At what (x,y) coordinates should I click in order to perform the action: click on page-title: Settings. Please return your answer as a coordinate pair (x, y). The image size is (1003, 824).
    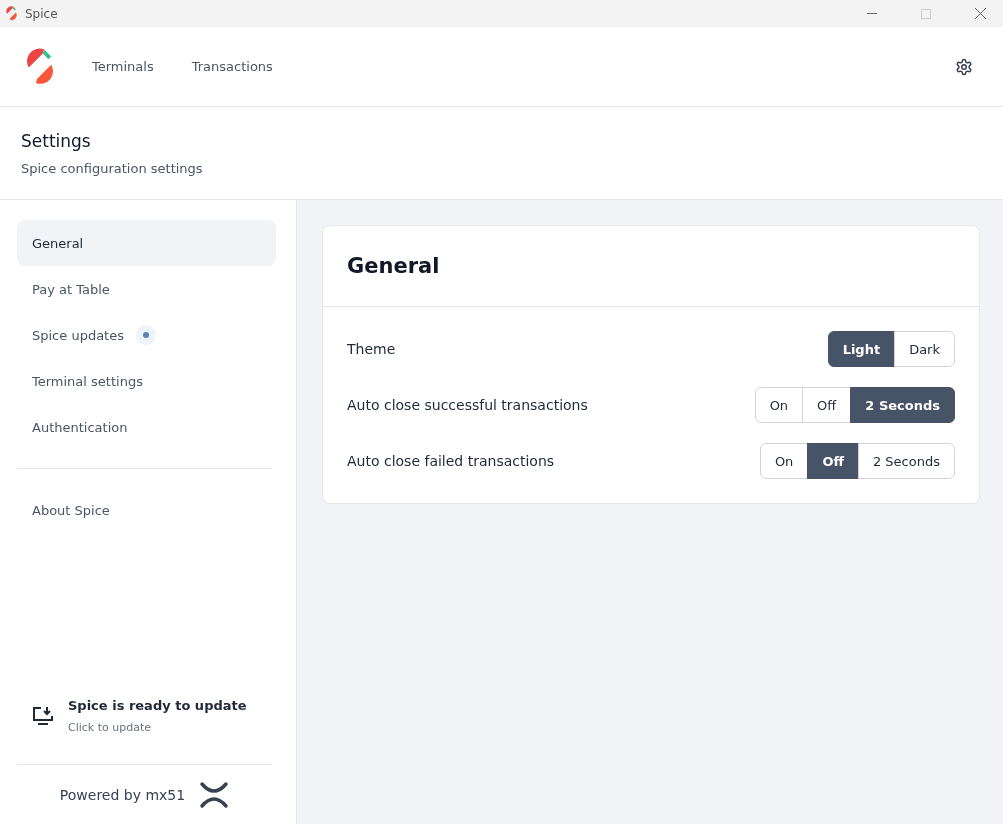
    Looking at the image, I should click on (56, 141).